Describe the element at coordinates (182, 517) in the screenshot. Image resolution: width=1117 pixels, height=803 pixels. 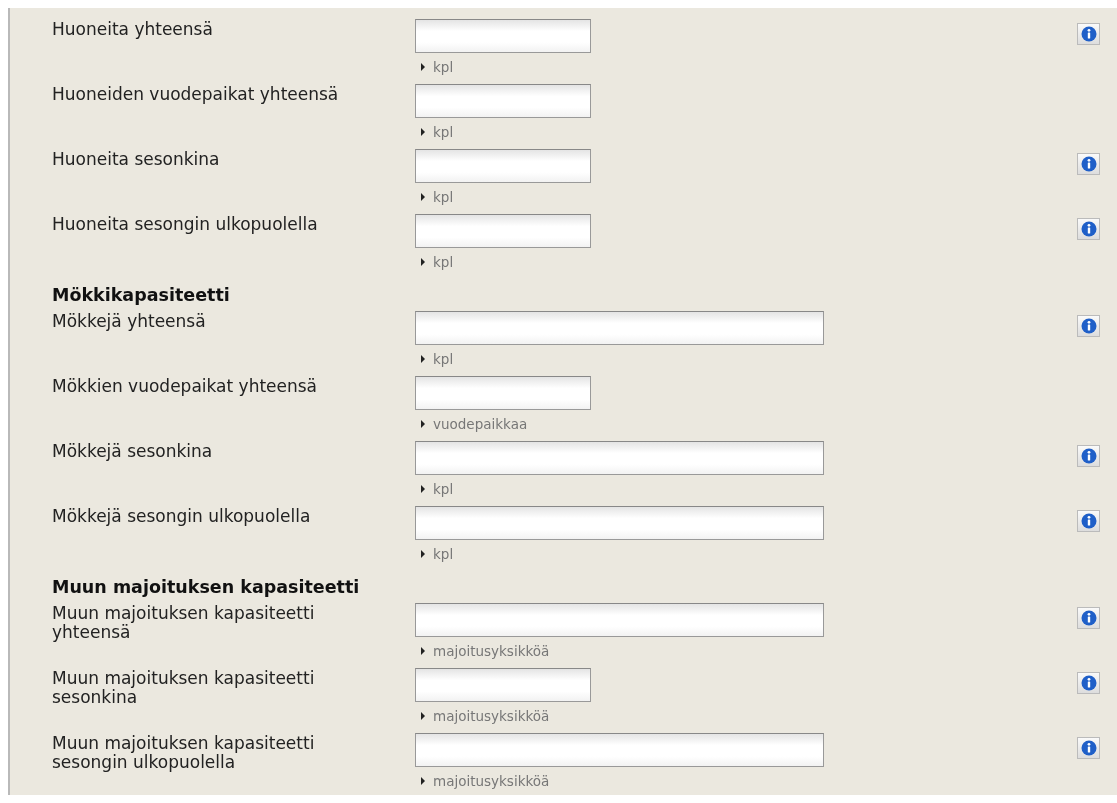
I see `field-label: Mökkejä sesongin ulkopuolella` at that location.